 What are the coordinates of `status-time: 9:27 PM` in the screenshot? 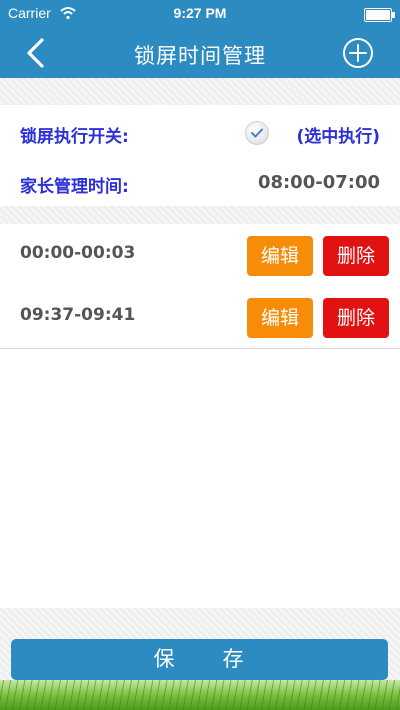 It's located at (200, 13).